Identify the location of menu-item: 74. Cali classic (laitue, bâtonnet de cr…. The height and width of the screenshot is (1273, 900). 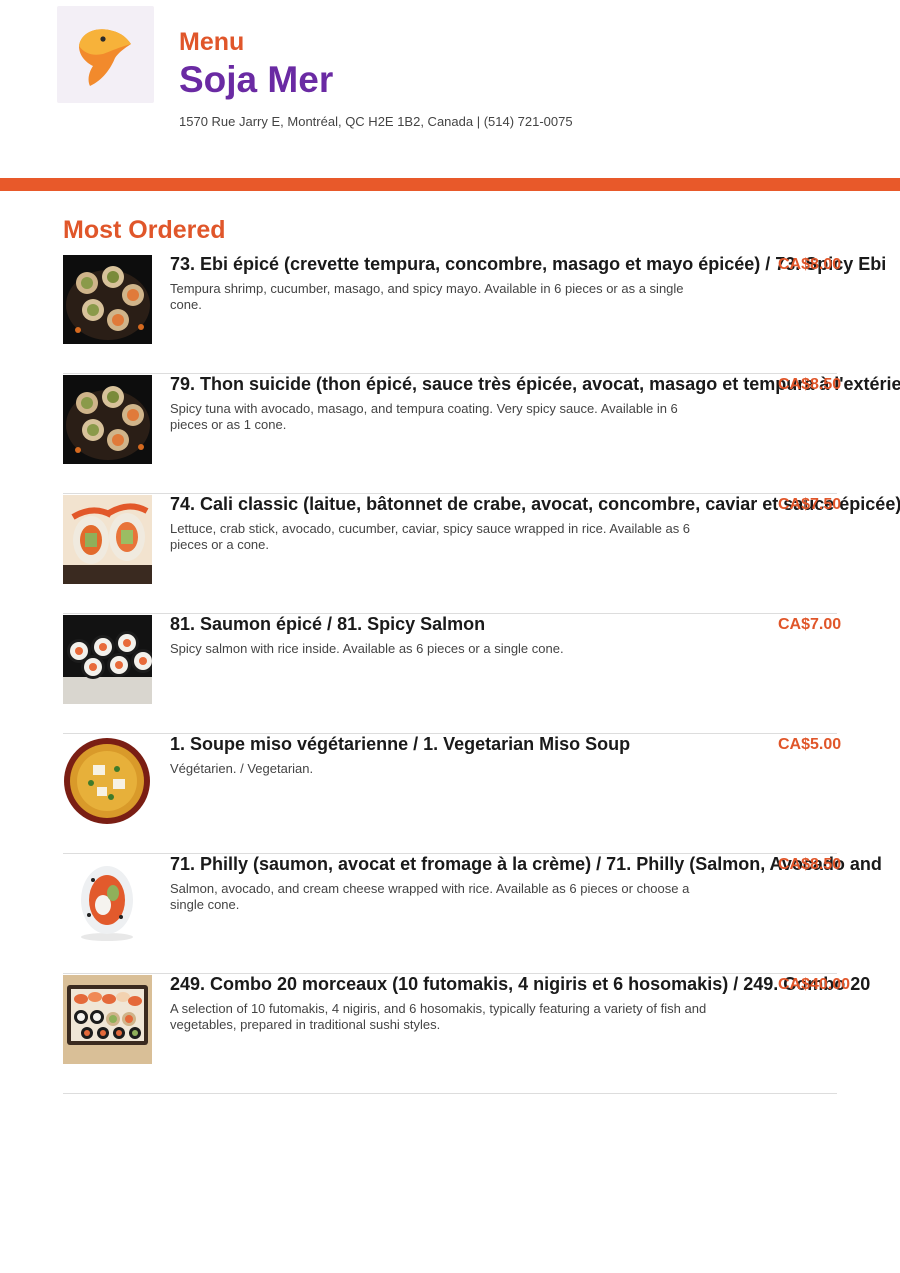
(481, 553).